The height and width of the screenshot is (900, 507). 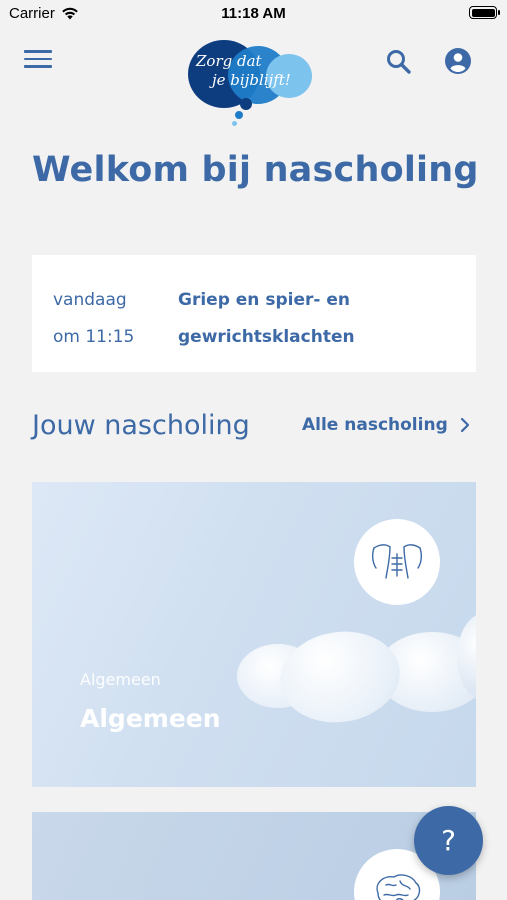 I want to click on card-icon-badge, so click(x=397, y=562).